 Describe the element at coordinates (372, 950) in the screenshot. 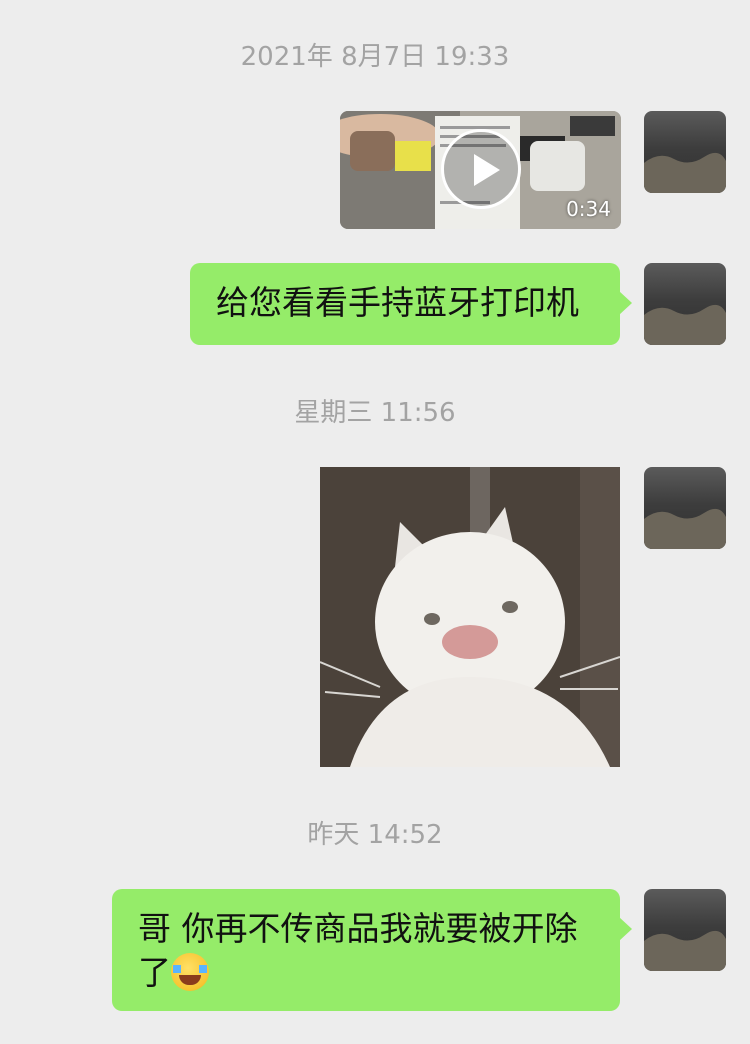

I see `message-bubble: 哥 你再不传商品我就要被开除了` at that location.